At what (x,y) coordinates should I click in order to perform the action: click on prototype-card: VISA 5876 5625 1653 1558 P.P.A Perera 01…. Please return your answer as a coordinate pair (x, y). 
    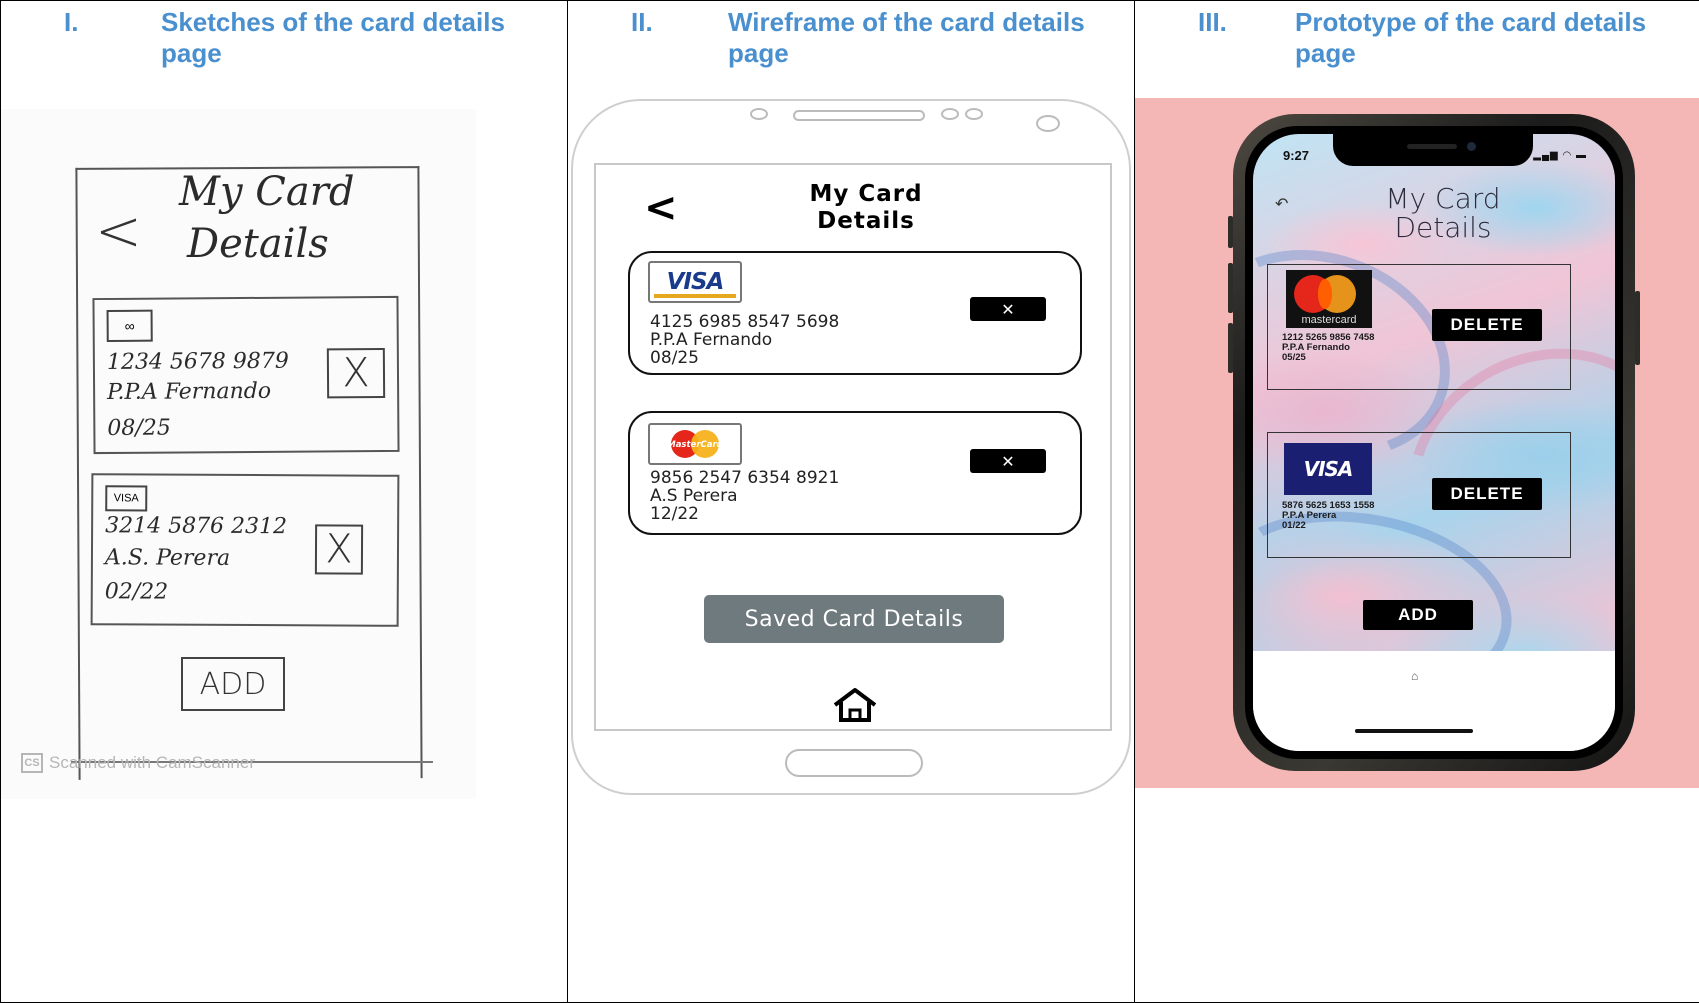
    Looking at the image, I should click on (1419, 495).